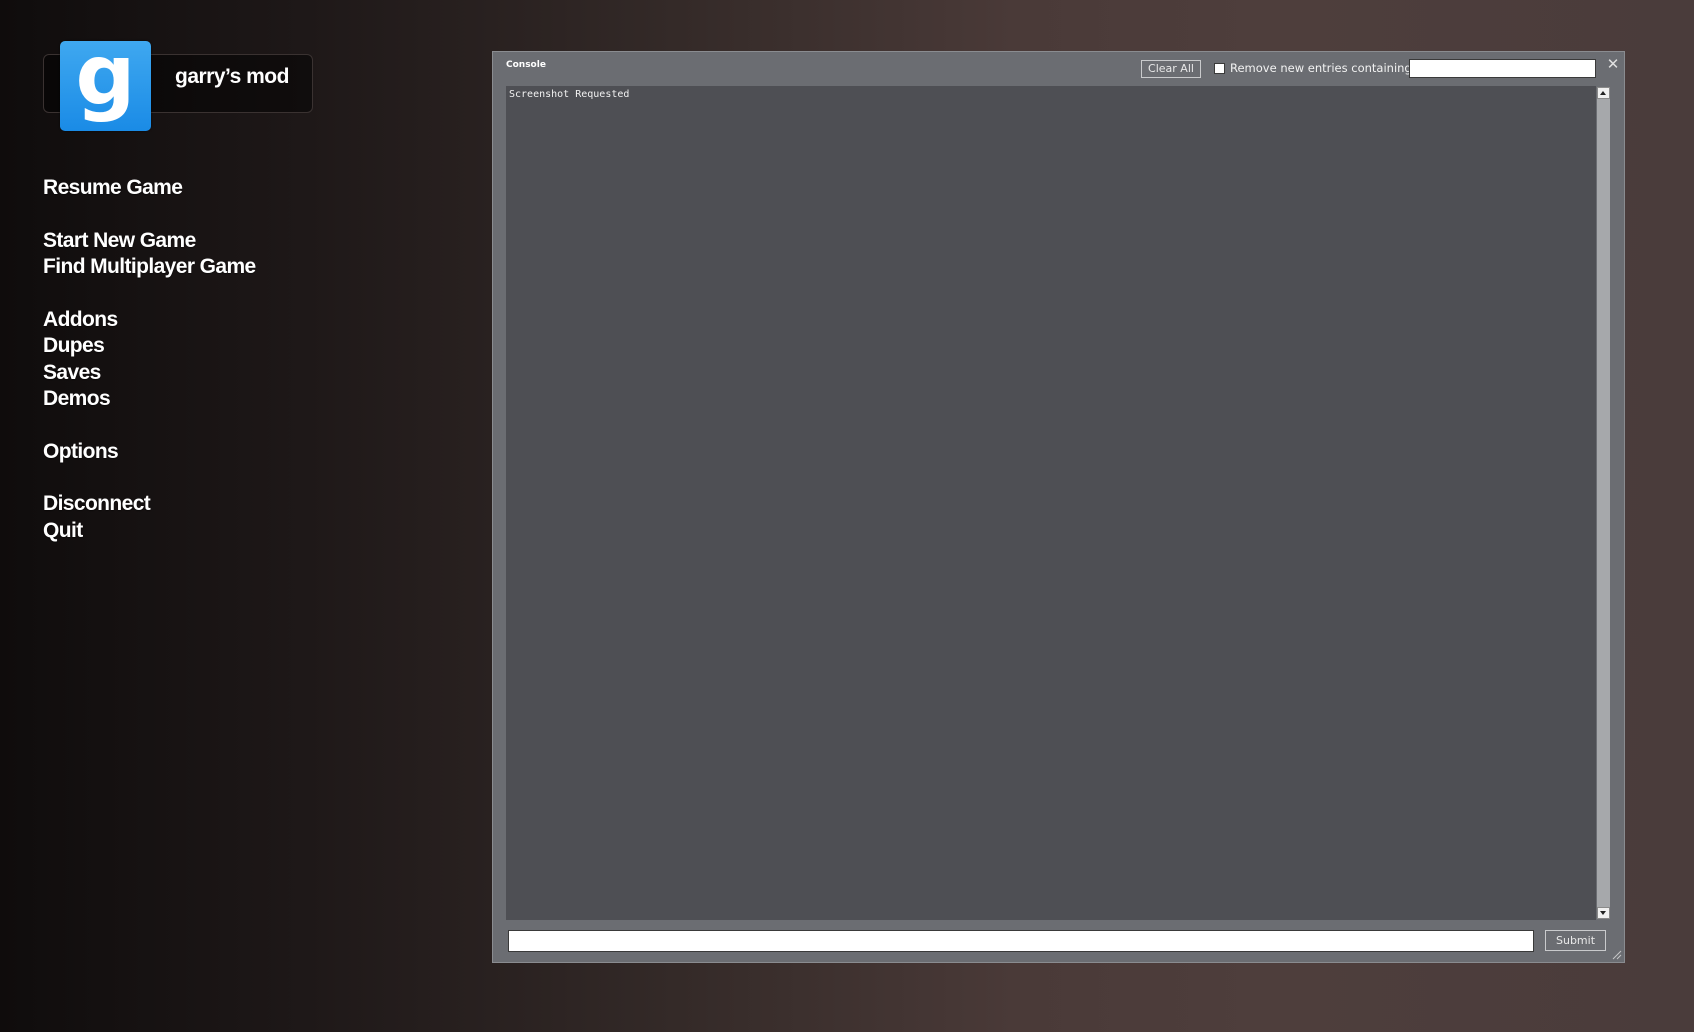  Describe the element at coordinates (1219, 68) in the screenshot. I see `remove-entries-checkbox` at that location.